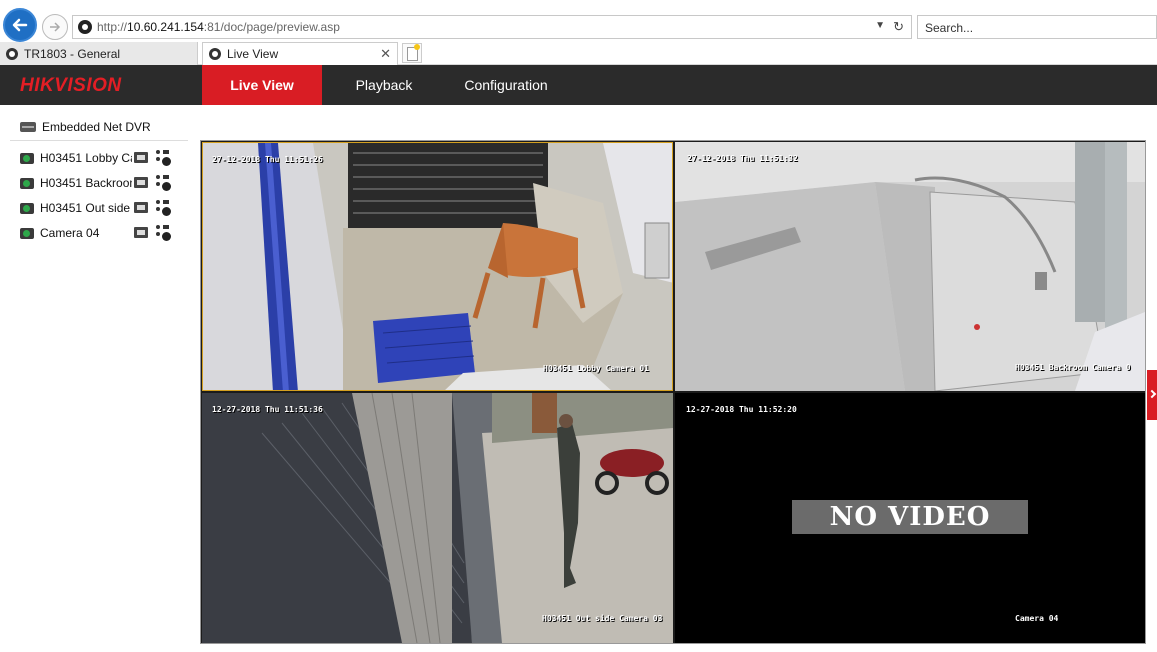 This screenshot has width=1157, height=652. I want to click on browser-tab-bar: TR1803 - General Live View ✕, so click(578, 53).